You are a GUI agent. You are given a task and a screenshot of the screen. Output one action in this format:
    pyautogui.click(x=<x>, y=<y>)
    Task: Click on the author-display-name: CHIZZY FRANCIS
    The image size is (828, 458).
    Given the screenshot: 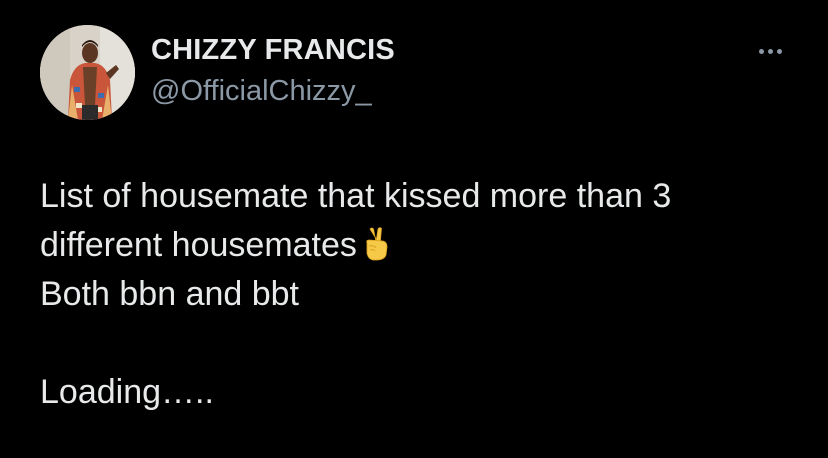 What is the action you would take?
    pyautogui.click(x=273, y=50)
    